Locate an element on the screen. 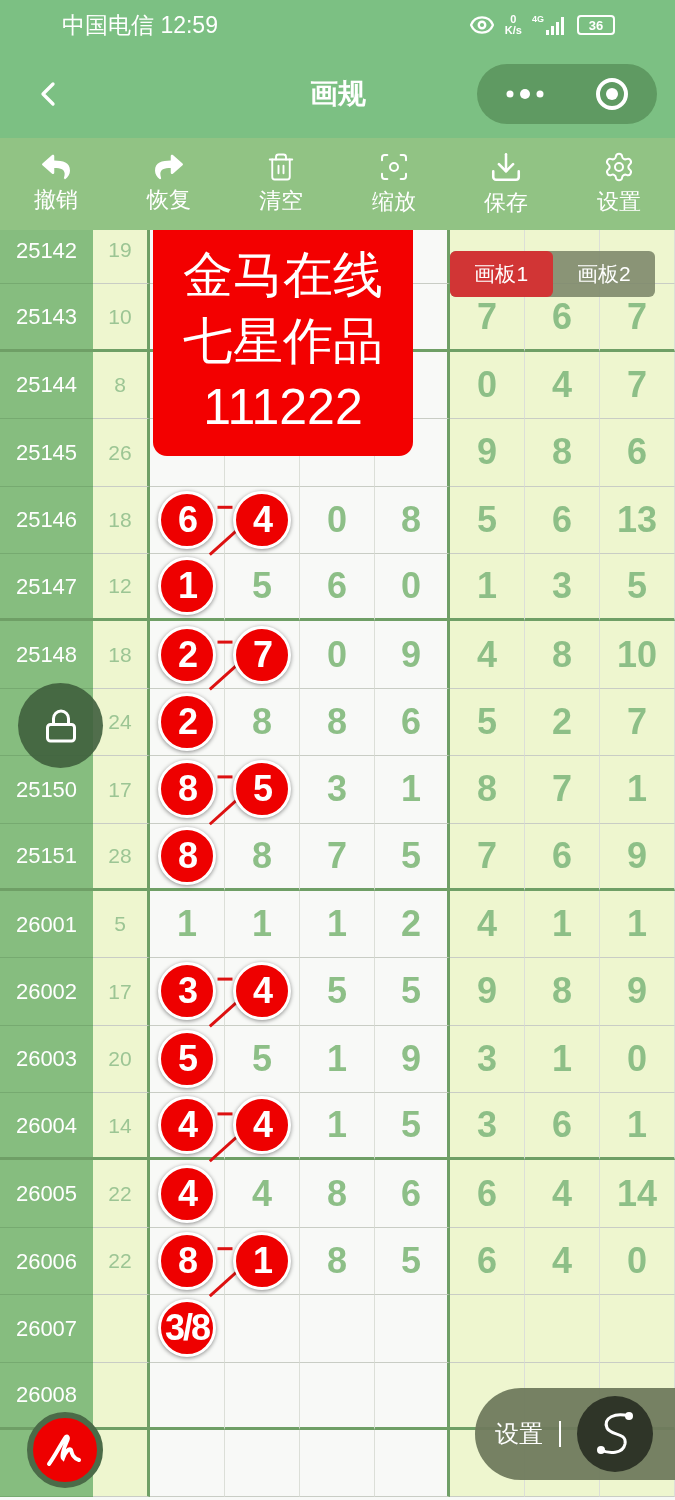 The height and width of the screenshot is (1500, 675). more-icon is located at coordinates (525, 94).